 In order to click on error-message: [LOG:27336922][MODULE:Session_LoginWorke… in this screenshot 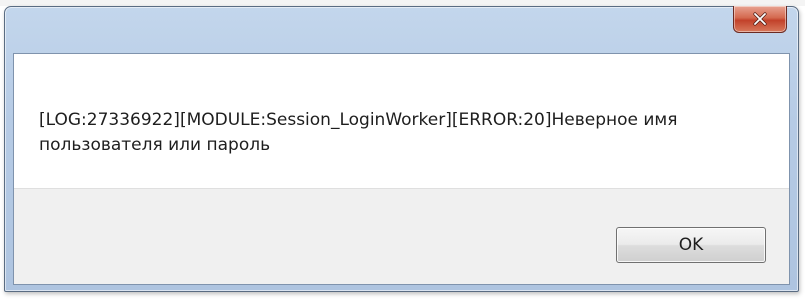, I will do `click(358, 132)`.